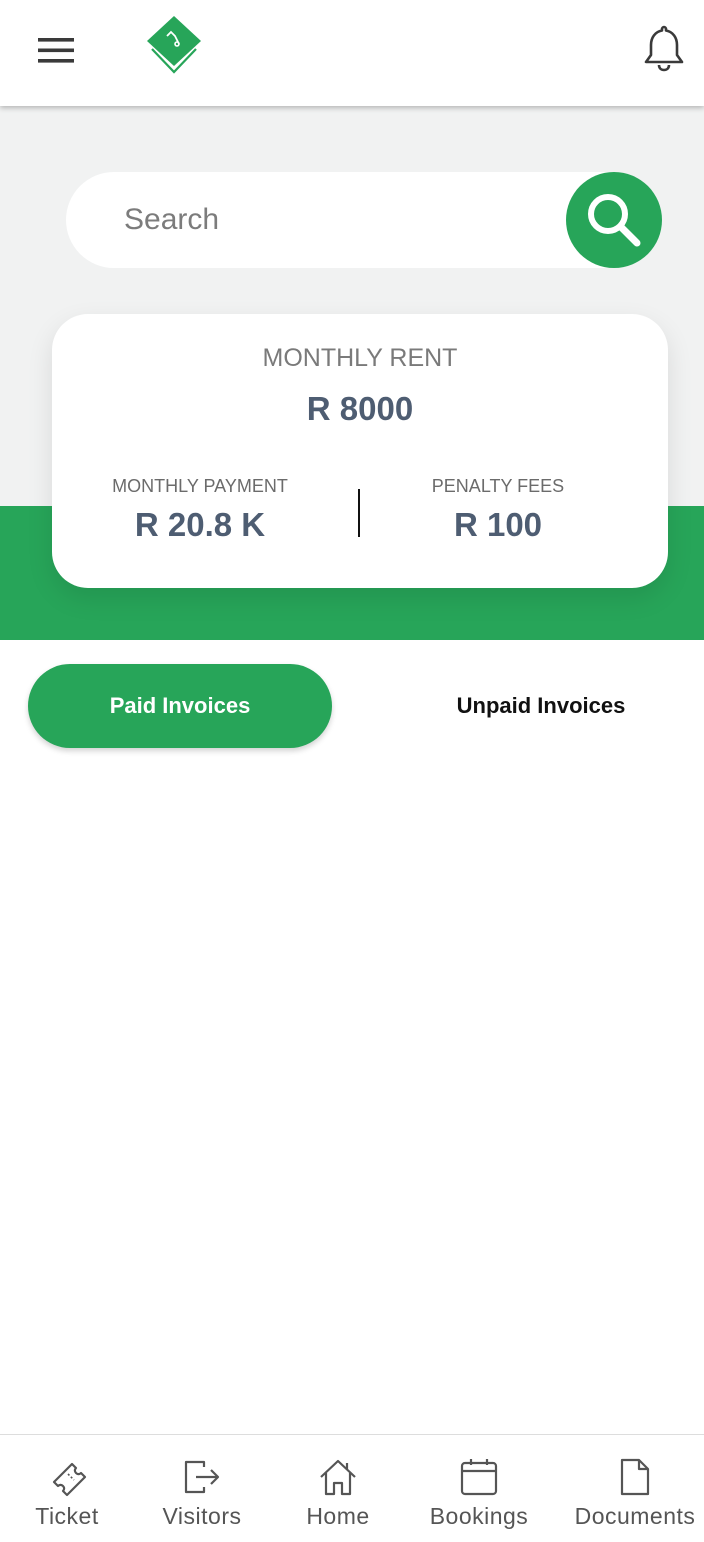 Image resolution: width=704 pixels, height=1542 pixels. I want to click on search-button, so click(614, 220).